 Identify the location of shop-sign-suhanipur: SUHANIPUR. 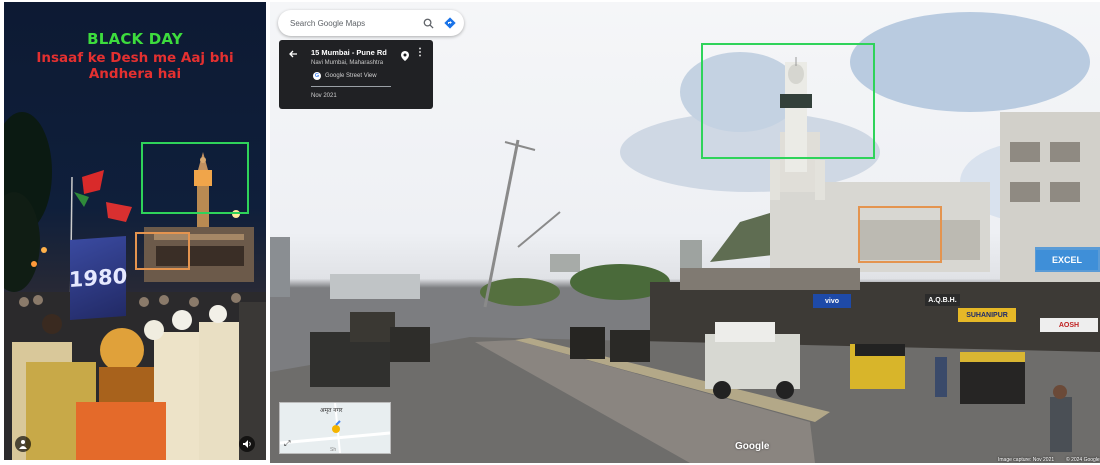
(987, 315).